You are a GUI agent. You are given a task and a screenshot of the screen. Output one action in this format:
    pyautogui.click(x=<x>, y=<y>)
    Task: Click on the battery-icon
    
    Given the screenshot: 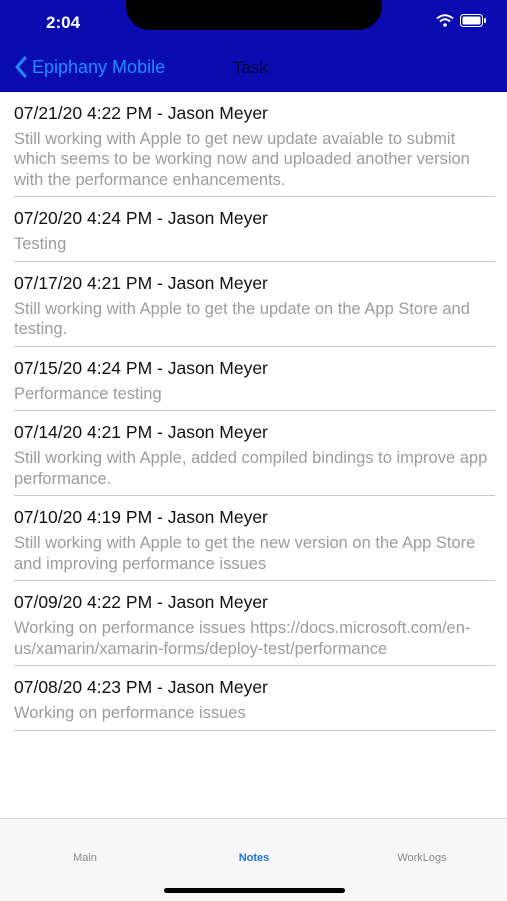 What is the action you would take?
    pyautogui.click(x=473, y=20)
    